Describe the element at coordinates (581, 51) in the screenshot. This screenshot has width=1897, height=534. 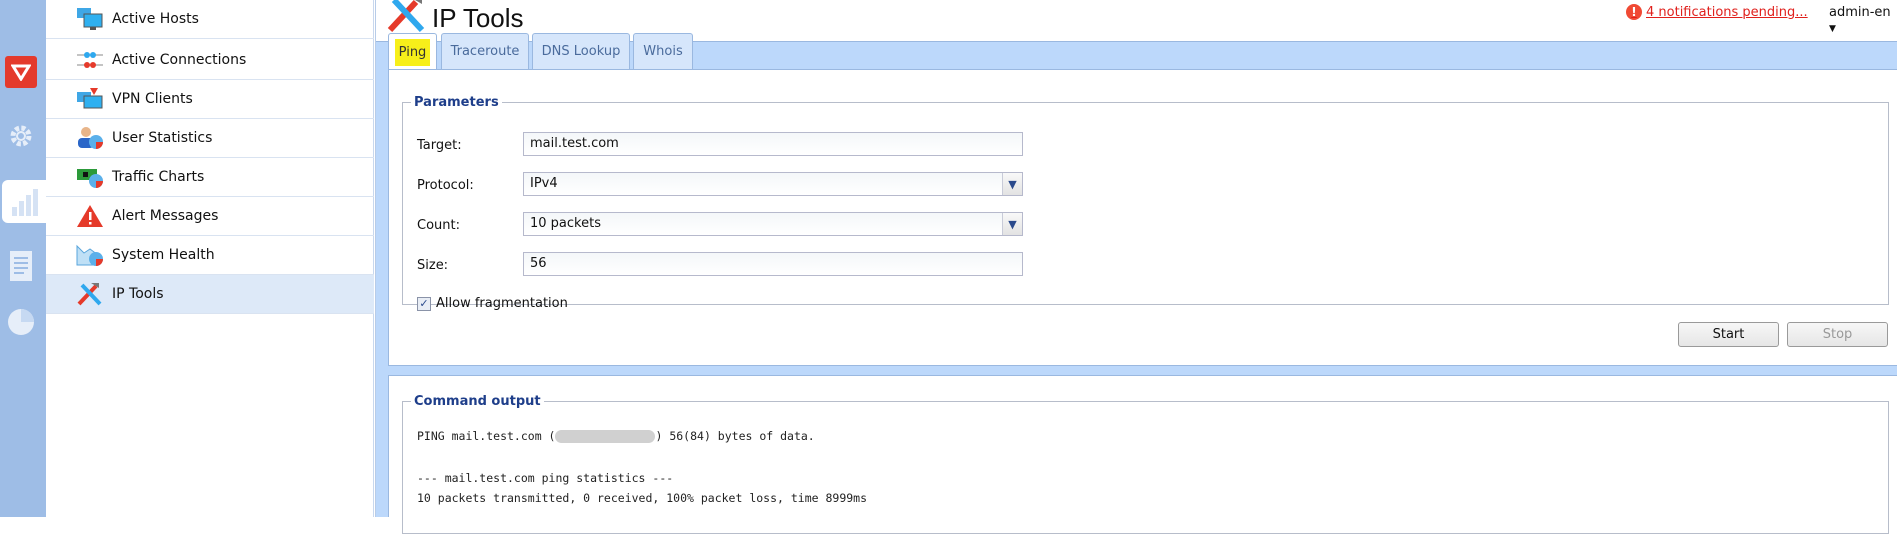
I see `tab-dns-lookup: DNS Lookup` at that location.